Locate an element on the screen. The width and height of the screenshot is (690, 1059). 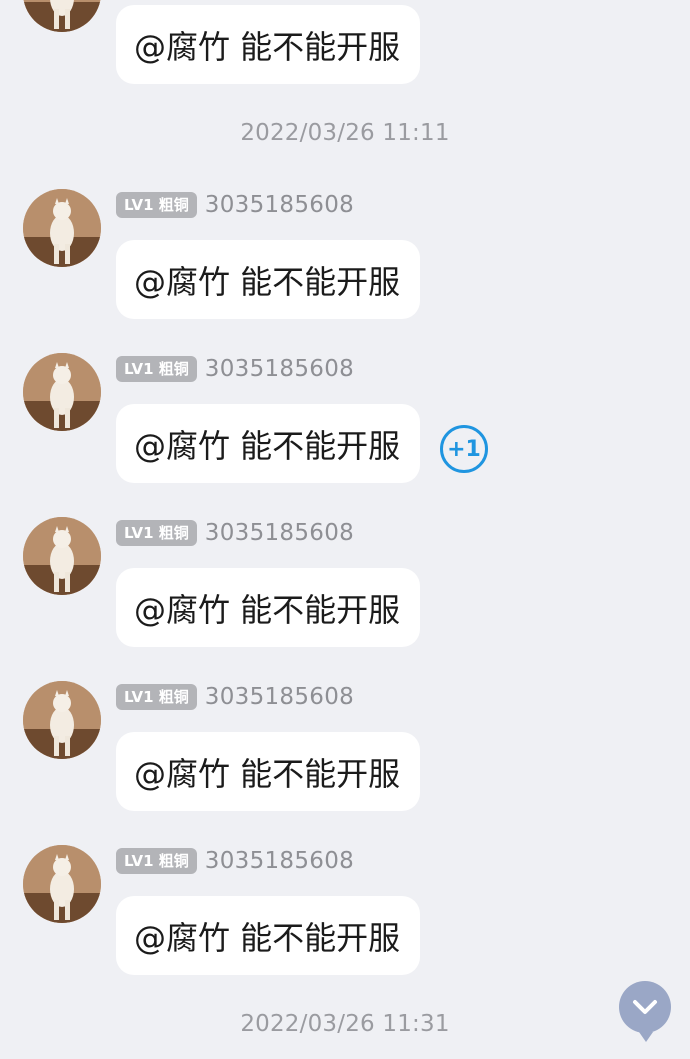
plus-one-label: +1 is located at coordinates (464, 449).